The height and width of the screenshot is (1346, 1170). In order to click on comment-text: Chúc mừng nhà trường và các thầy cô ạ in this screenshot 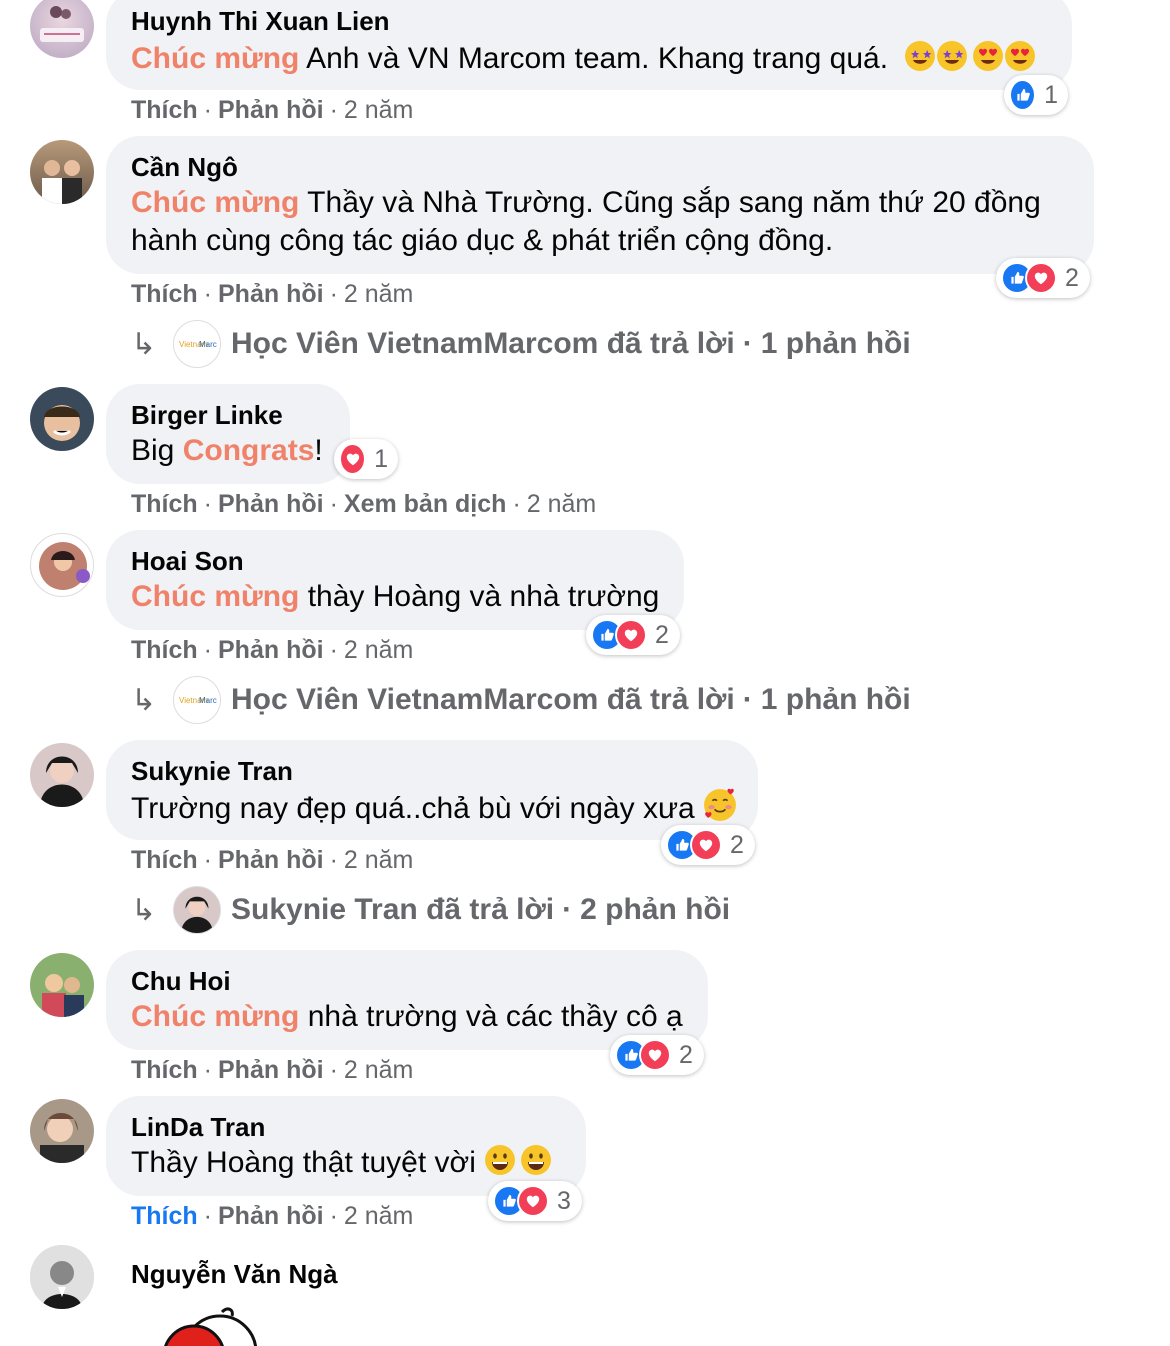, I will do `click(407, 1016)`.